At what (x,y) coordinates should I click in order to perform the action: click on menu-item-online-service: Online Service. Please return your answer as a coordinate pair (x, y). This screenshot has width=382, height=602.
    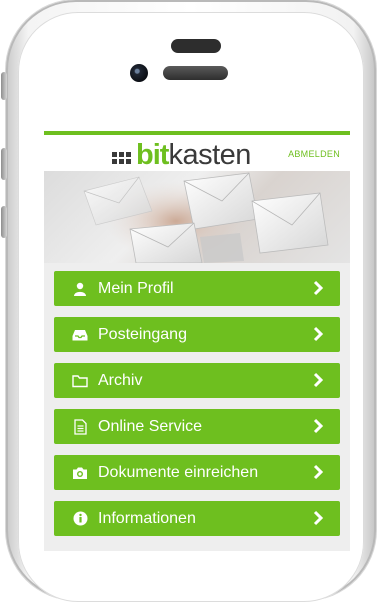
    Looking at the image, I should click on (197, 426).